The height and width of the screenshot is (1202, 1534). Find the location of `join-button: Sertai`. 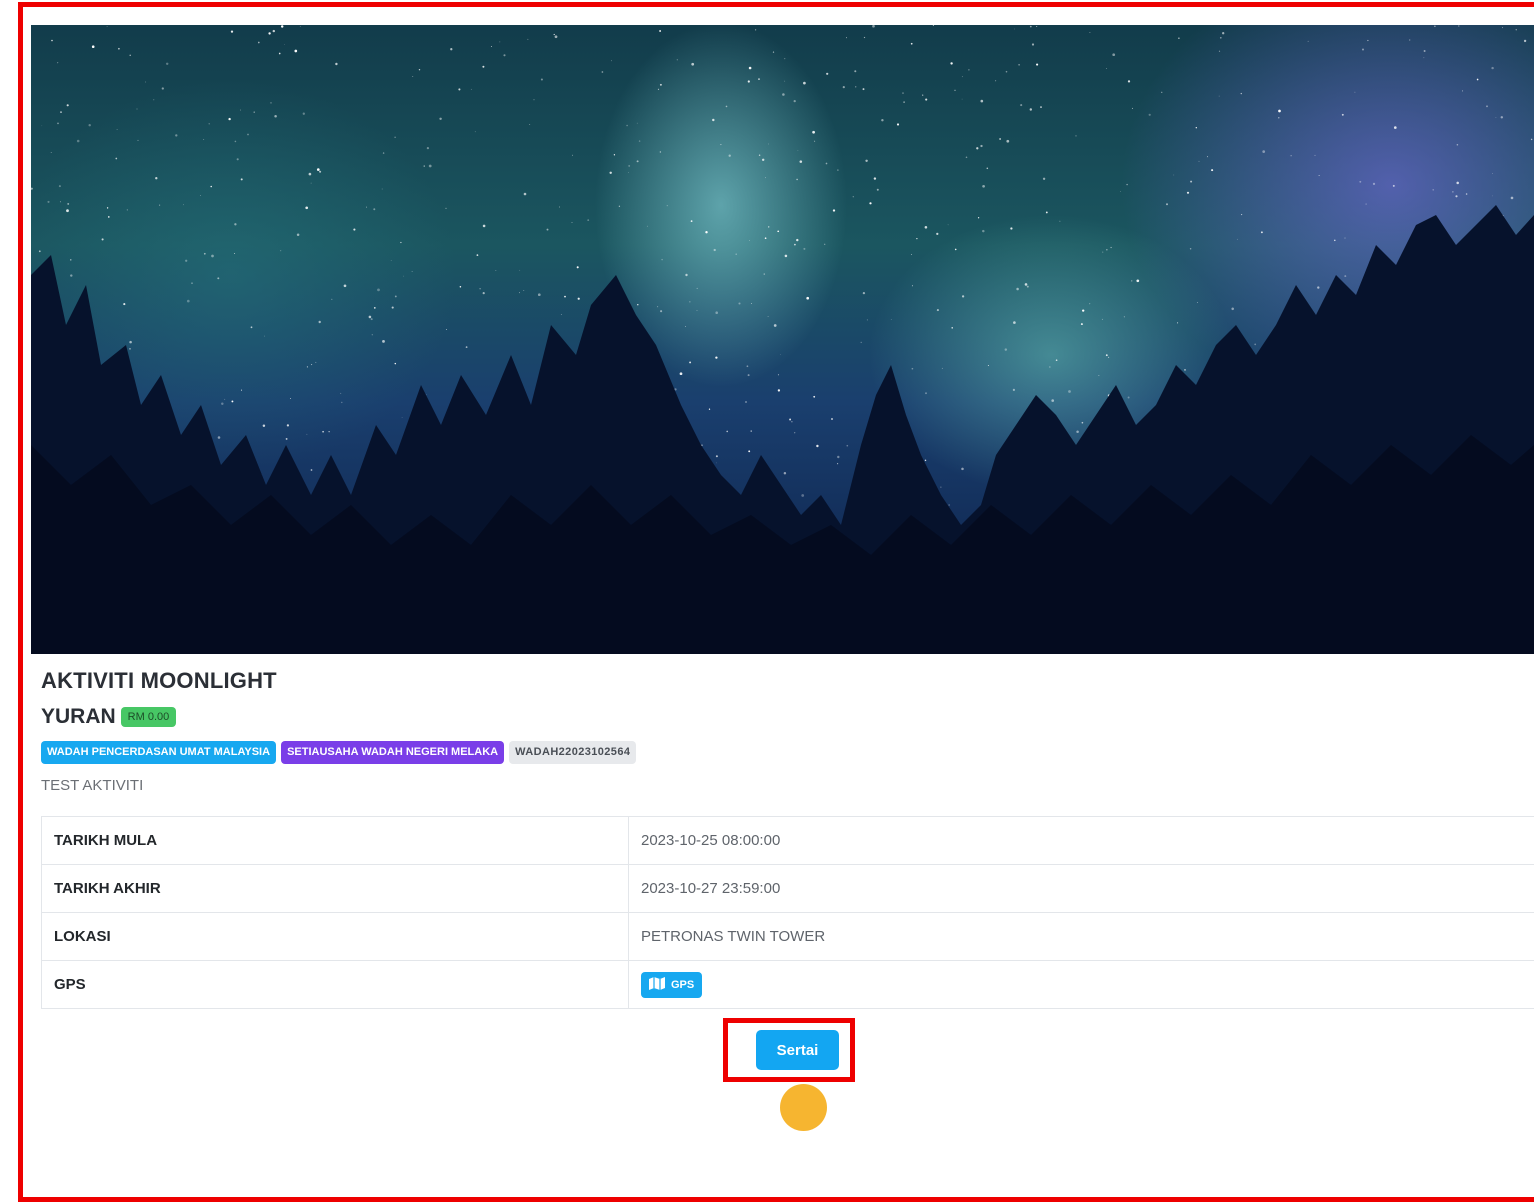

join-button: Sertai is located at coordinates (797, 1050).